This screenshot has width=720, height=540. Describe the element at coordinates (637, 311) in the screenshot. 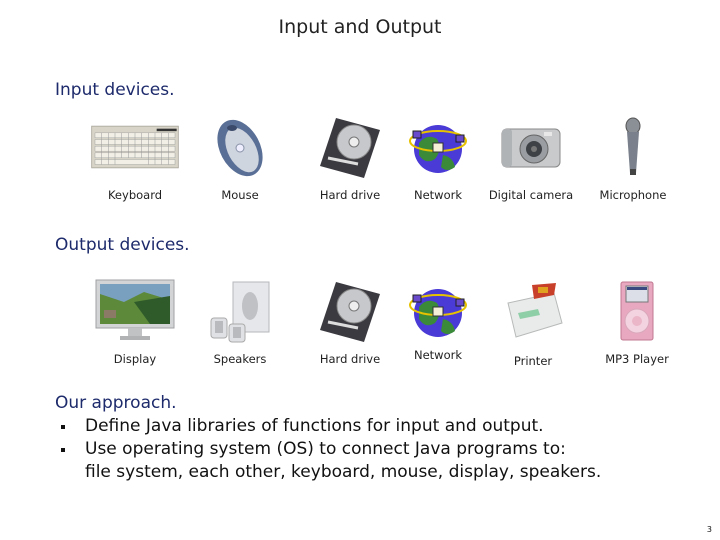

I see `mp3-player-icon` at that location.